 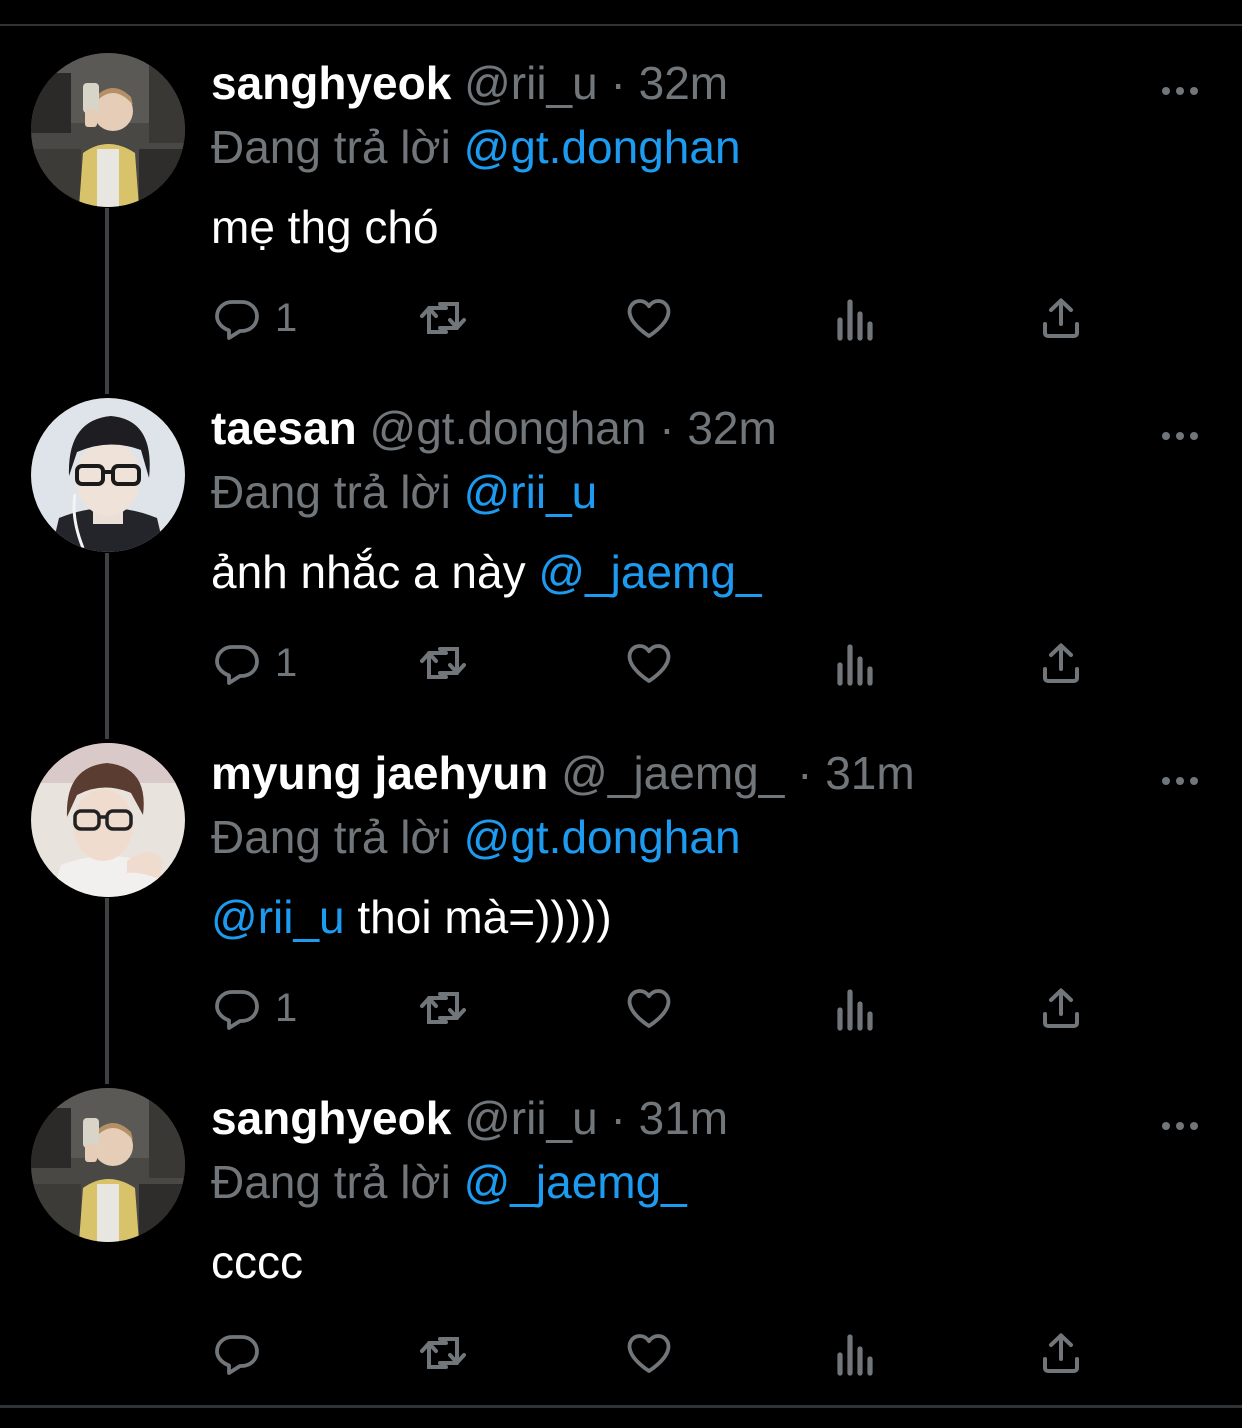 What do you see at coordinates (379, 773) in the screenshot?
I see `display-name: myung jaehyun` at bounding box center [379, 773].